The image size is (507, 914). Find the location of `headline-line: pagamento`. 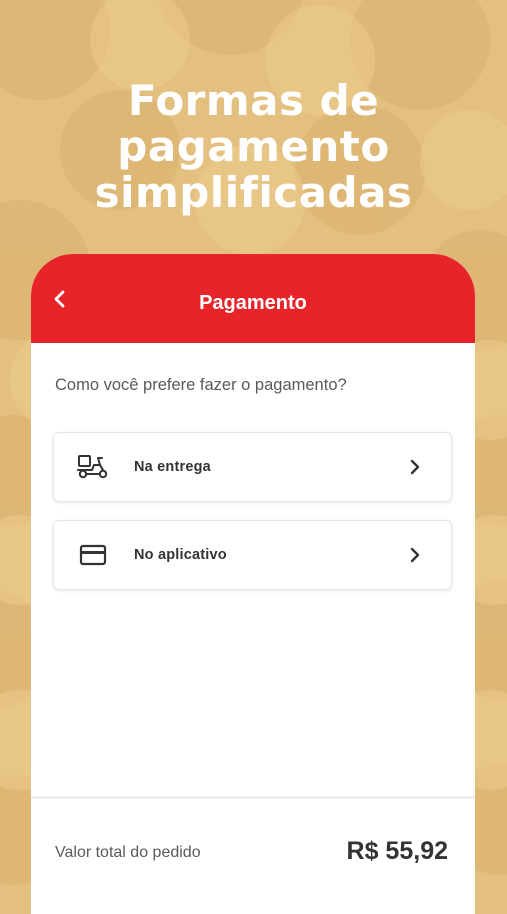

headline-line: pagamento is located at coordinates (253, 146).